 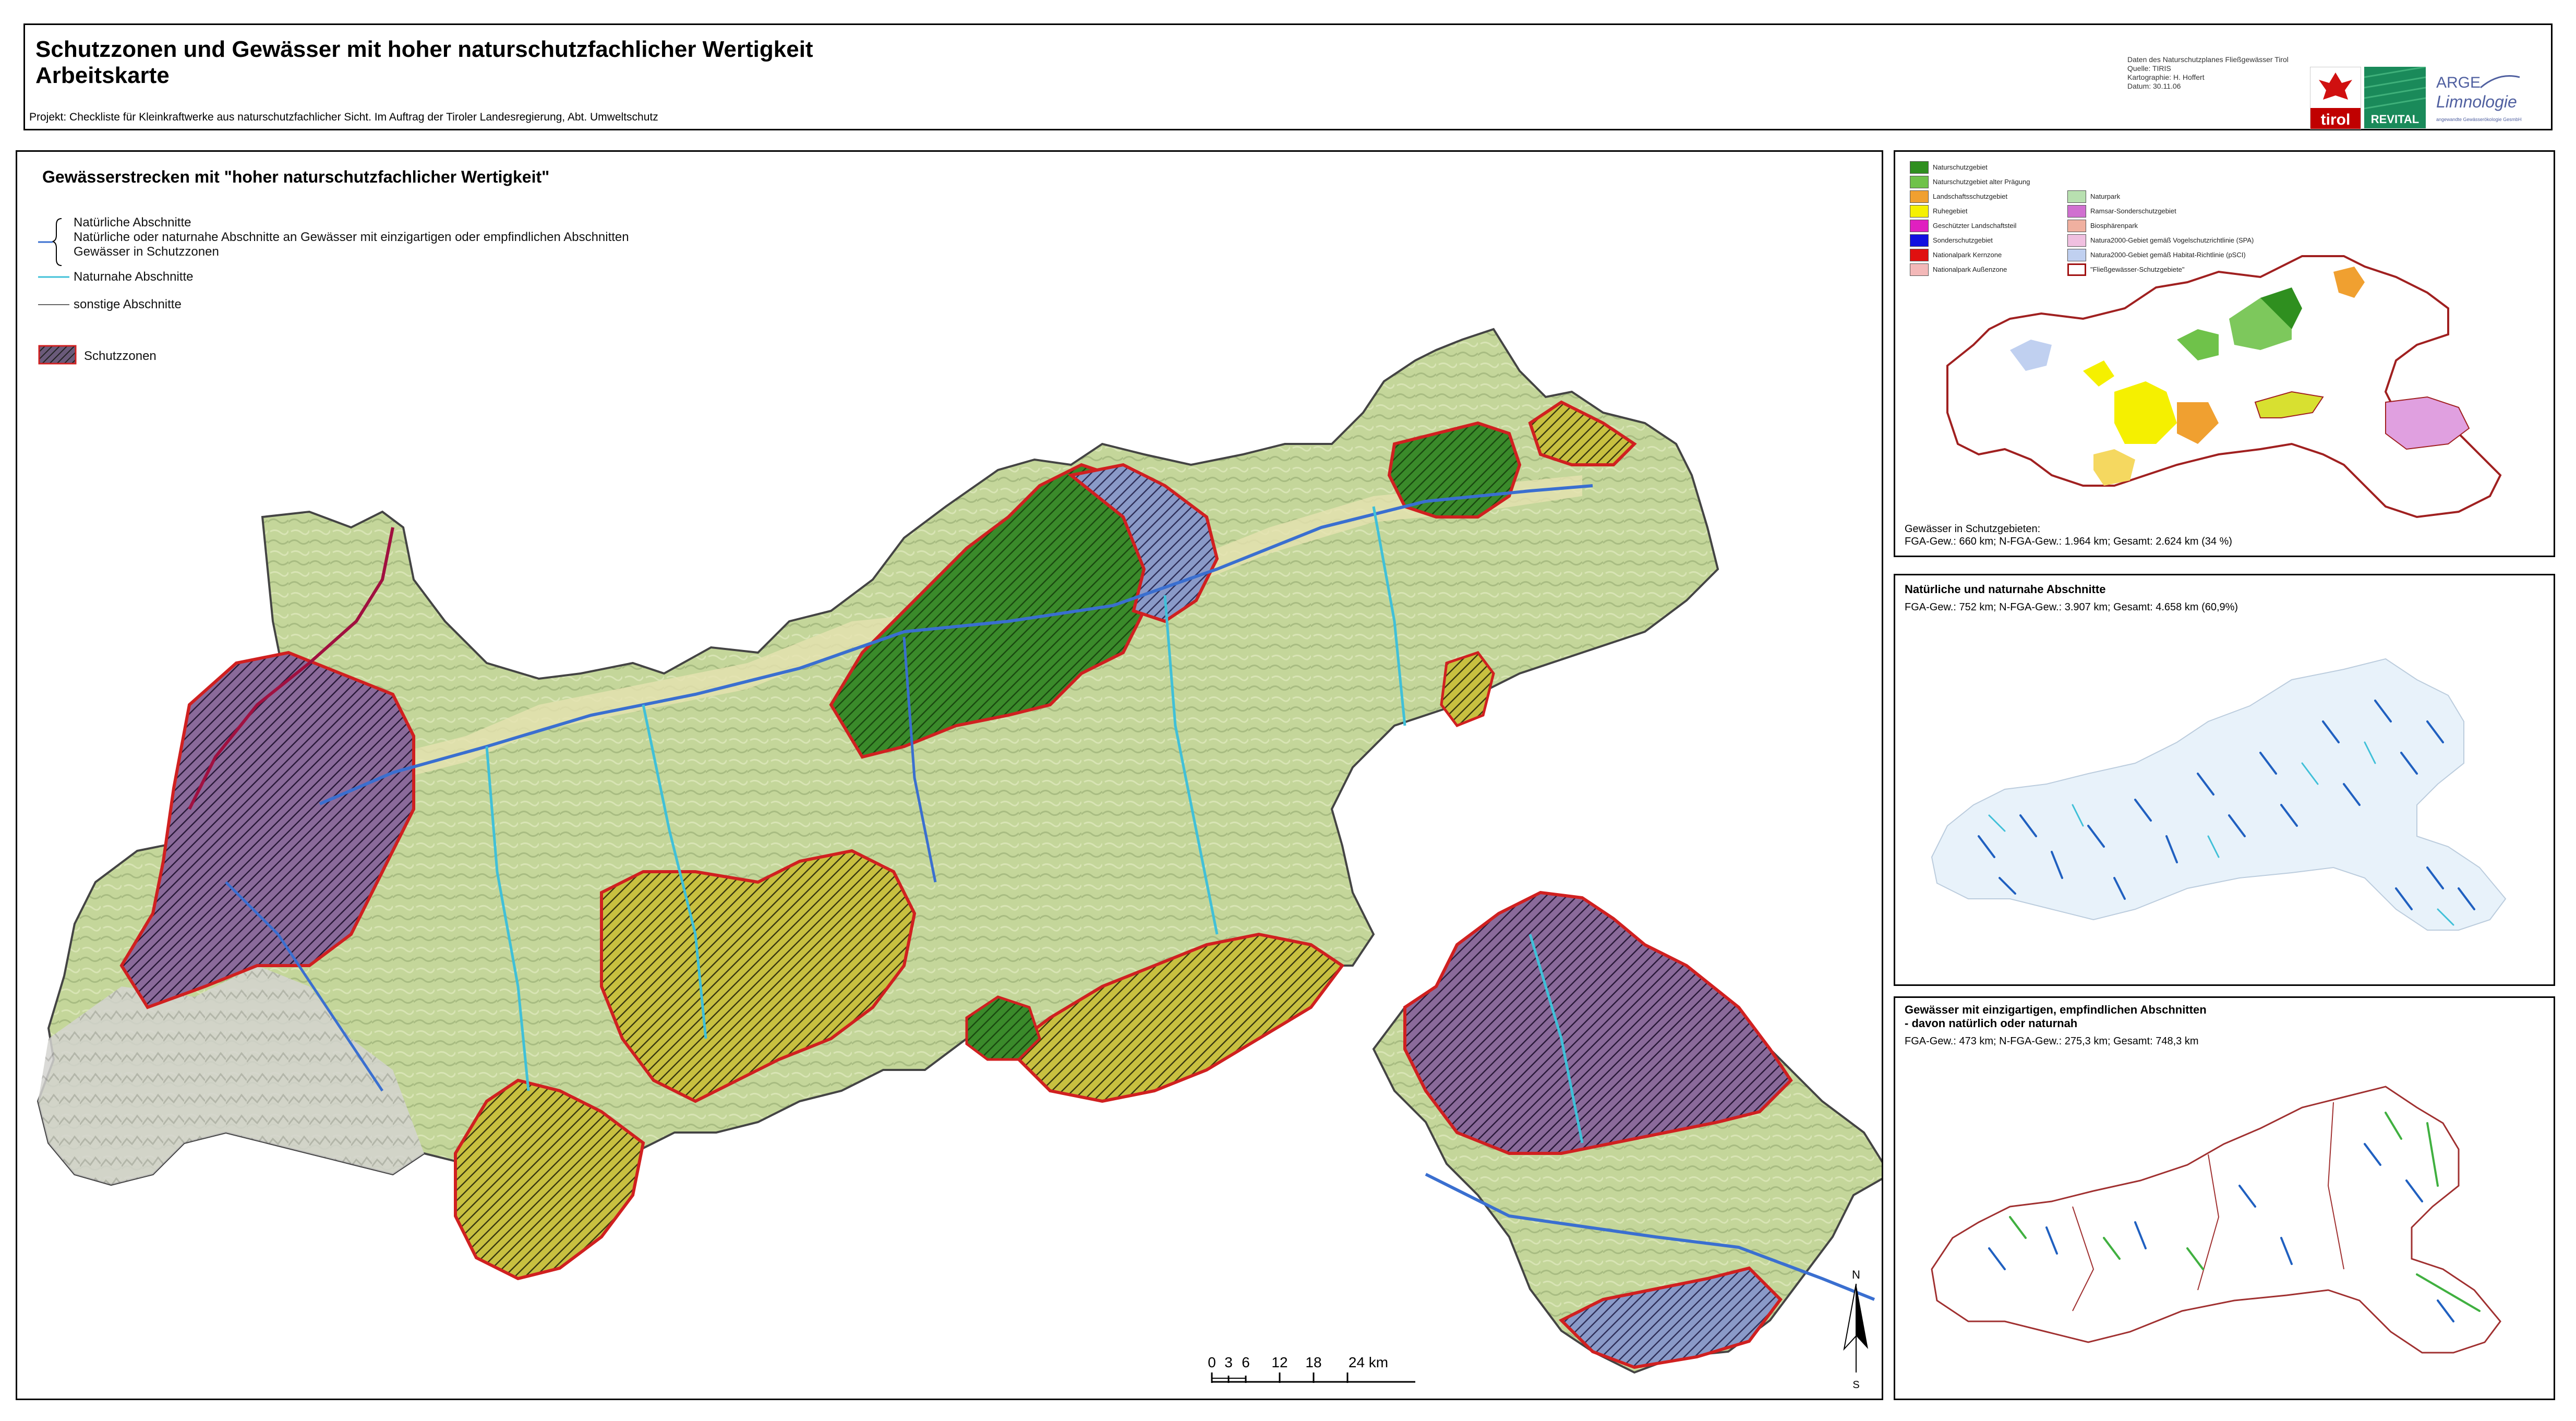 What do you see at coordinates (2149, 68) in the screenshot?
I see `credit-line: Quelle: TIRIS` at bounding box center [2149, 68].